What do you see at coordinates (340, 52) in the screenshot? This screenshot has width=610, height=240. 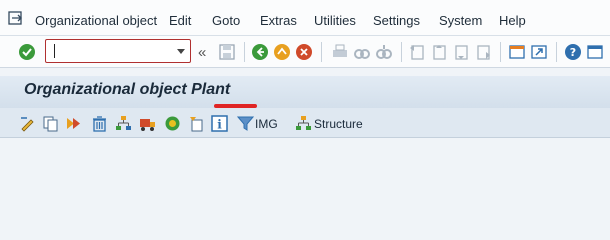 I see `print-icon` at bounding box center [340, 52].